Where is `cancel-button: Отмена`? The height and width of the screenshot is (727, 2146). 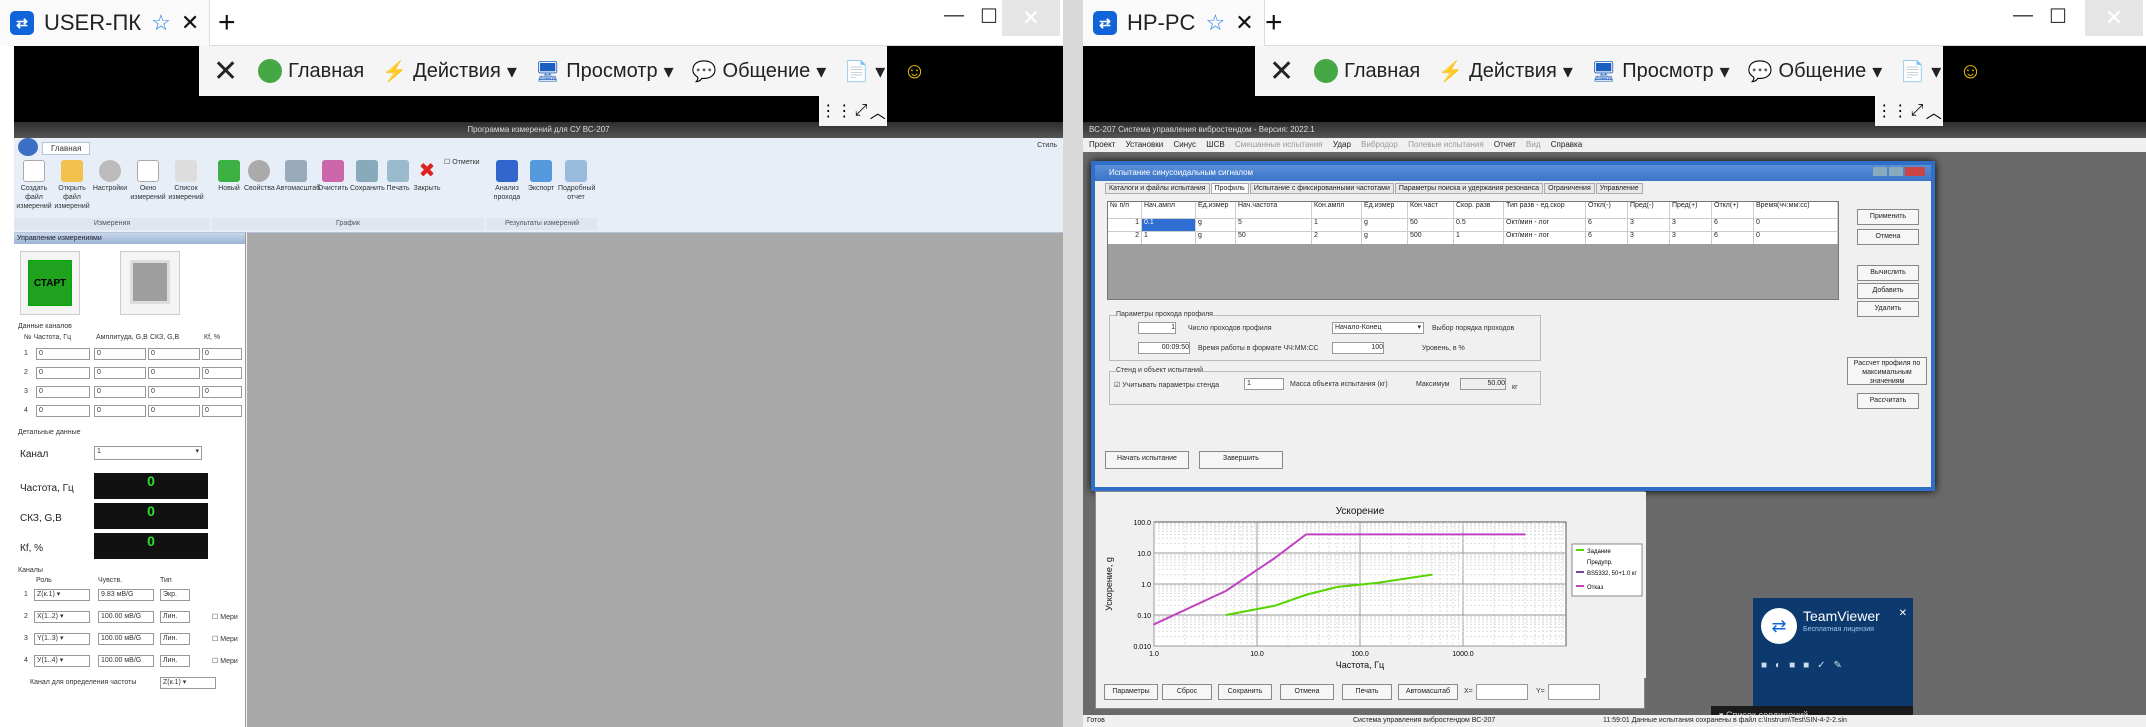 cancel-button: Отмена is located at coordinates (1888, 237).